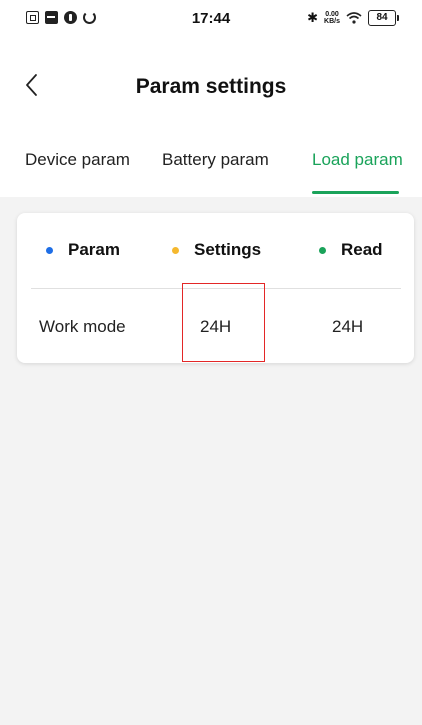  I want to click on column-header-label: Read, so click(362, 249).